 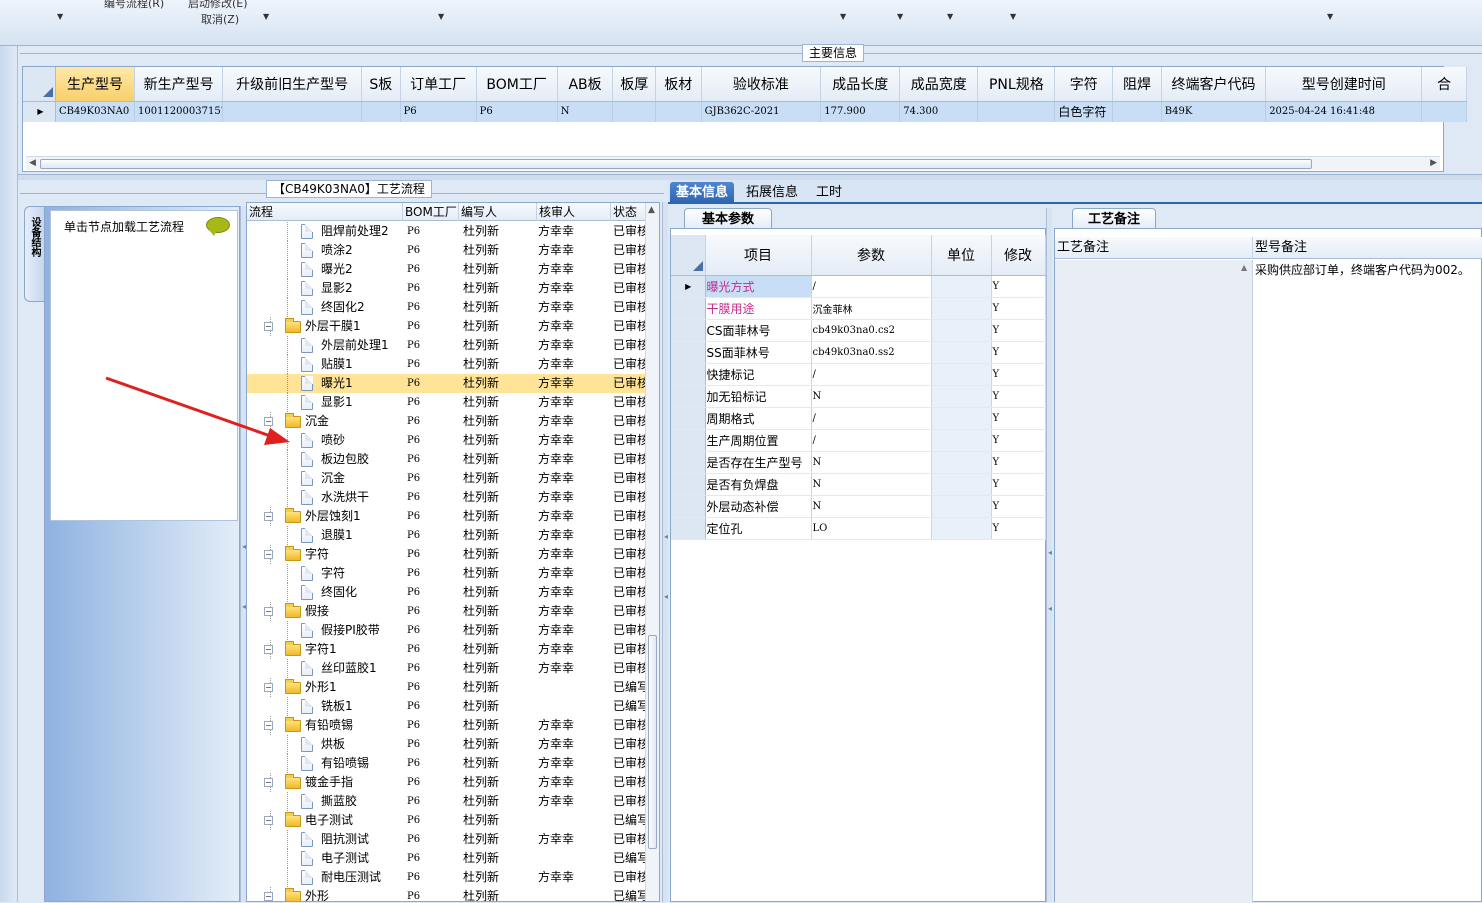 What do you see at coordinates (362, 573) in the screenshot?
I see `tree-node-label: 字符` at bounding box center [362, 573].